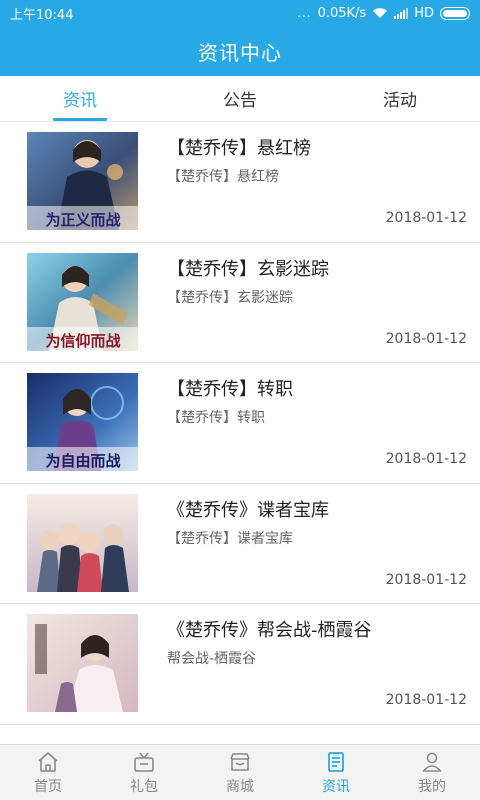  I want to click on nav-shop: 商城, so click(240, 772).